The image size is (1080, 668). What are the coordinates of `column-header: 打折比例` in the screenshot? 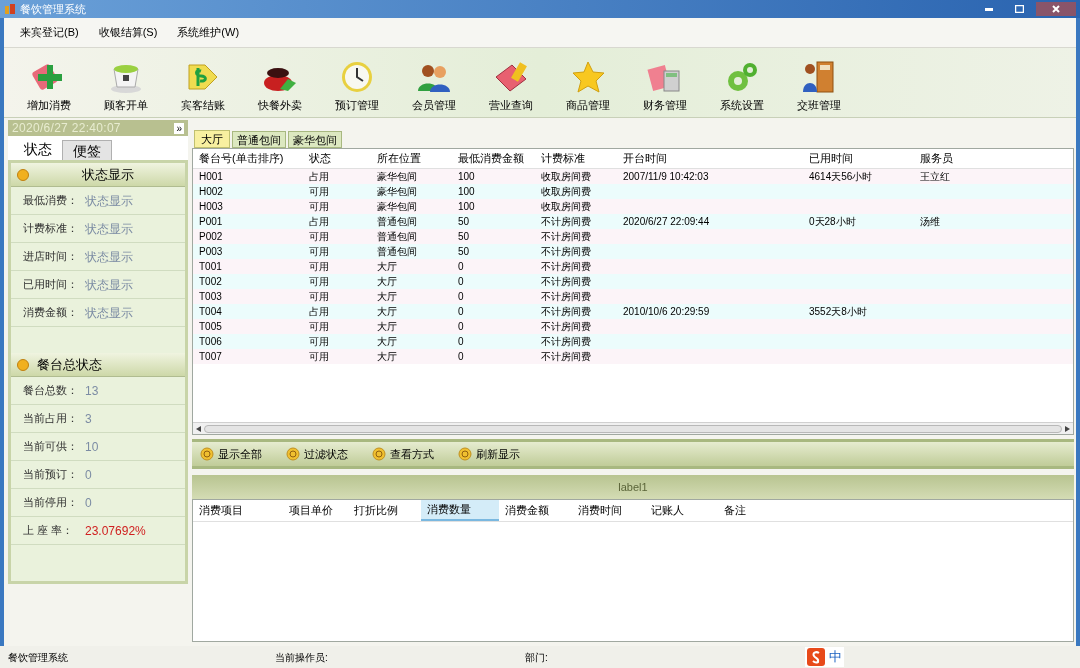 It's located at (384, 510).